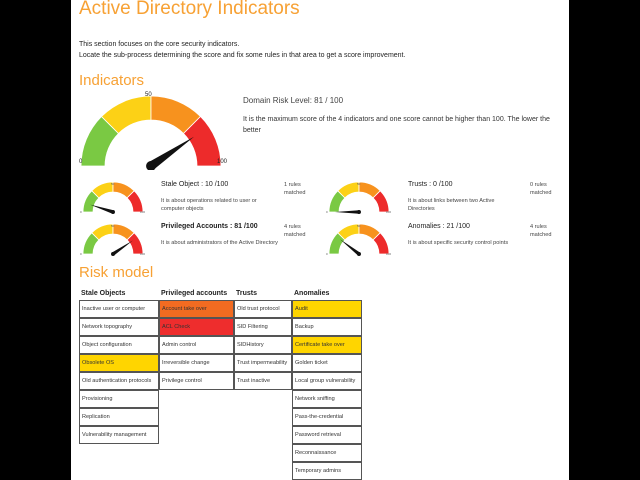 The height and width of the screenshot is (480, 640). Describe the element at coordinates (194, 293) in the screenshot. I see `risk-model-column-header: Privileged accounts` at that location.